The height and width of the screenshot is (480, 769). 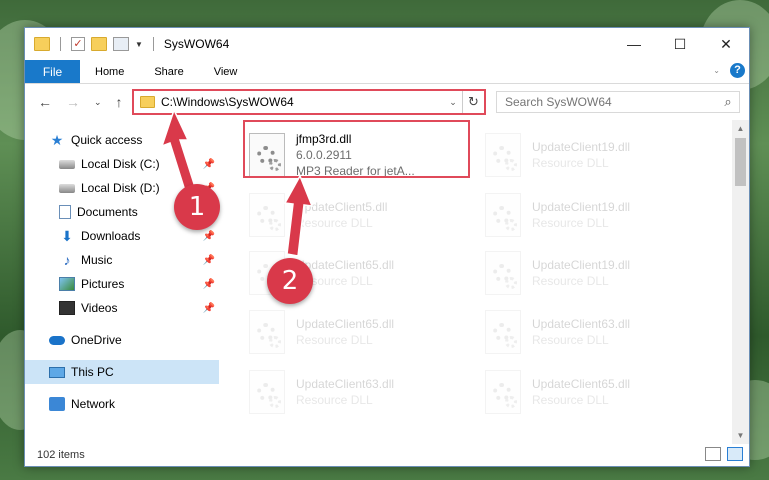 What do you see at coordinates (302, 102) in the screenshot?
I see `address-path: C:\Windows\SysWOW64` at bounding box center [302, 102].